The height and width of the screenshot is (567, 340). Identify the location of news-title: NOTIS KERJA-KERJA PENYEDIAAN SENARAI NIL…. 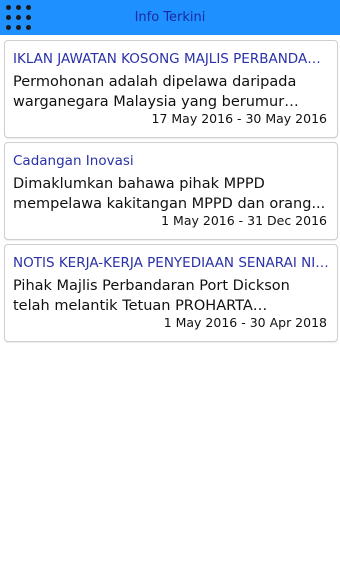
(171, 263).